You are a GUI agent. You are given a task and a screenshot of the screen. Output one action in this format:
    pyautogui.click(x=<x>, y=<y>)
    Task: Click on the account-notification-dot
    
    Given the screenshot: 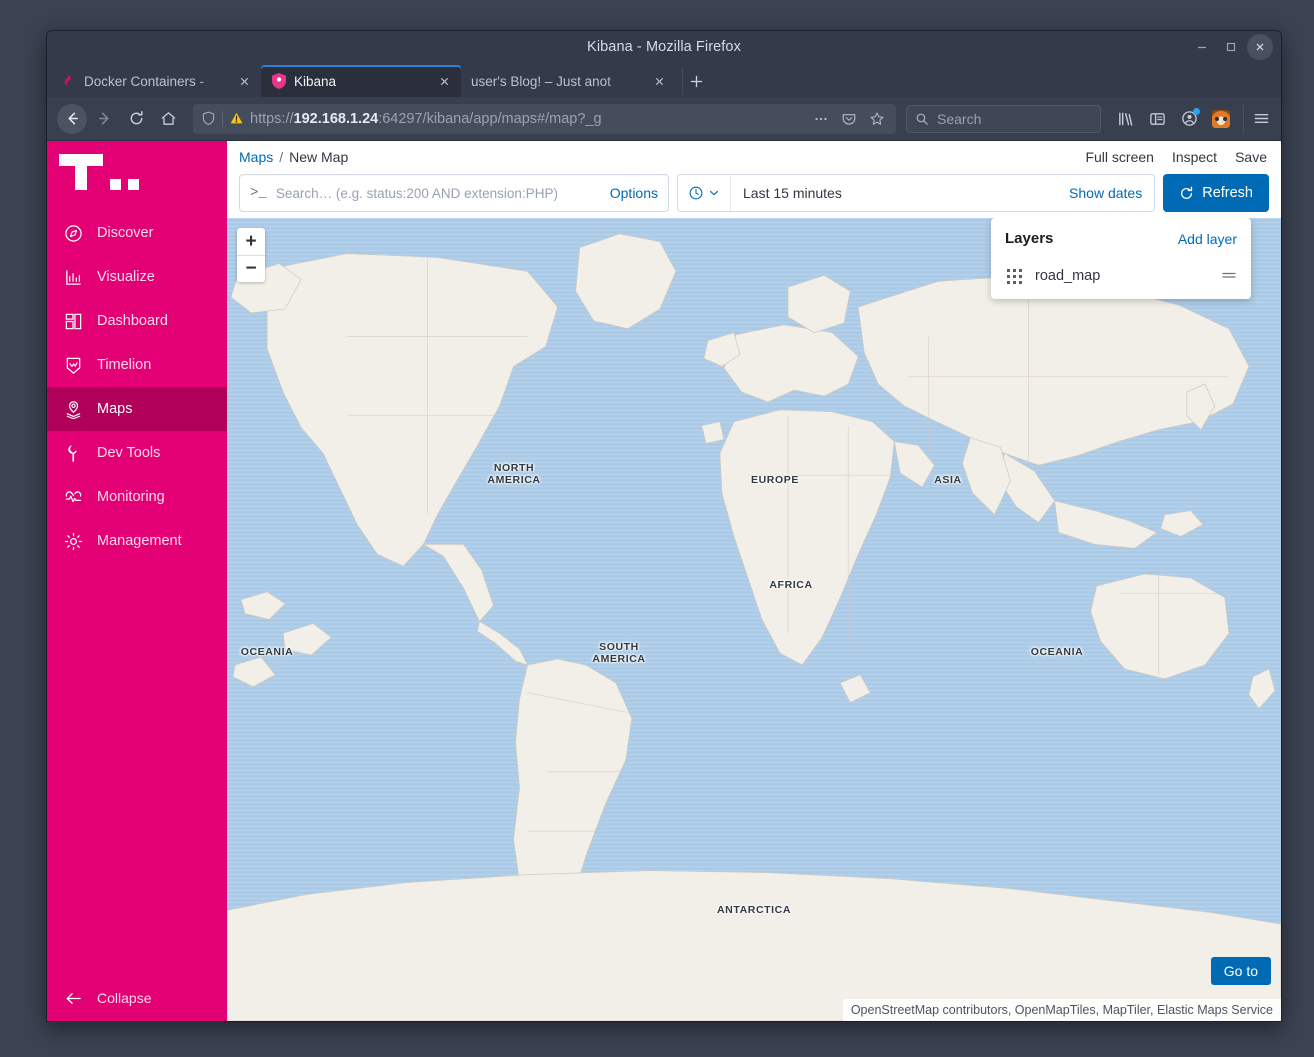 What is the action you would take?
    pyautogui.click(x=1196, y=111)
    